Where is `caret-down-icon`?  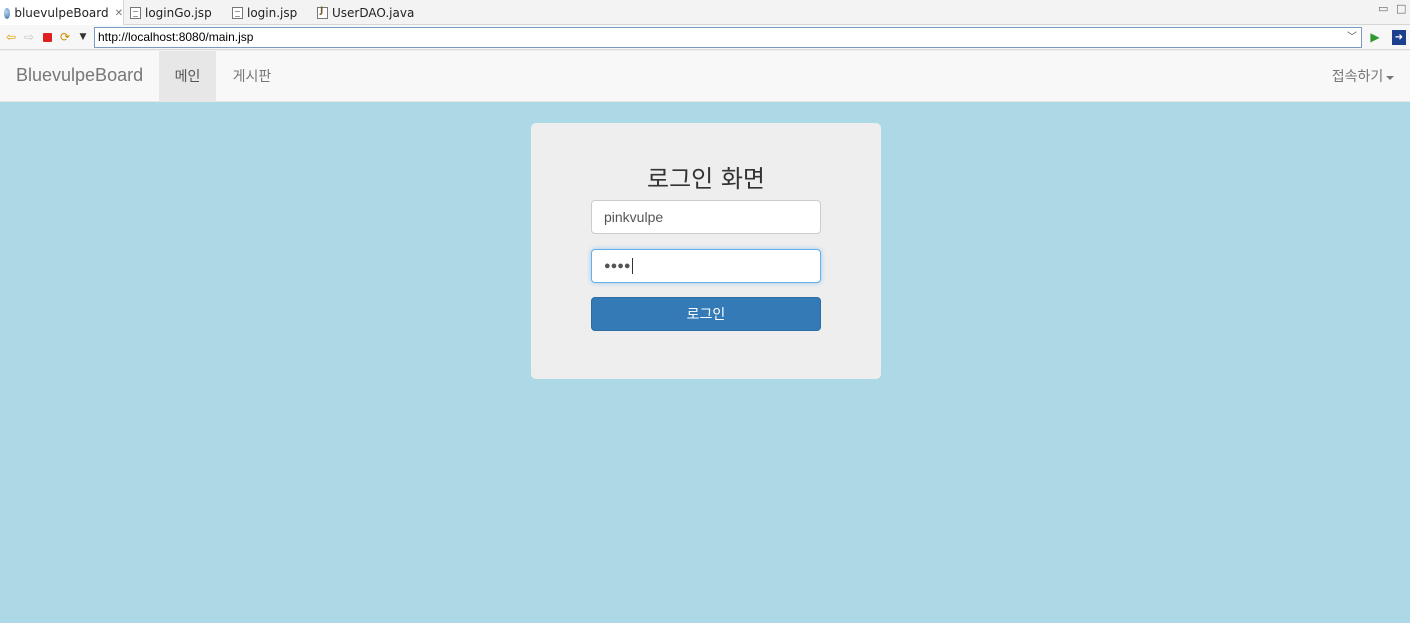
caret-down-icon is located at coordinates (1390, 77).